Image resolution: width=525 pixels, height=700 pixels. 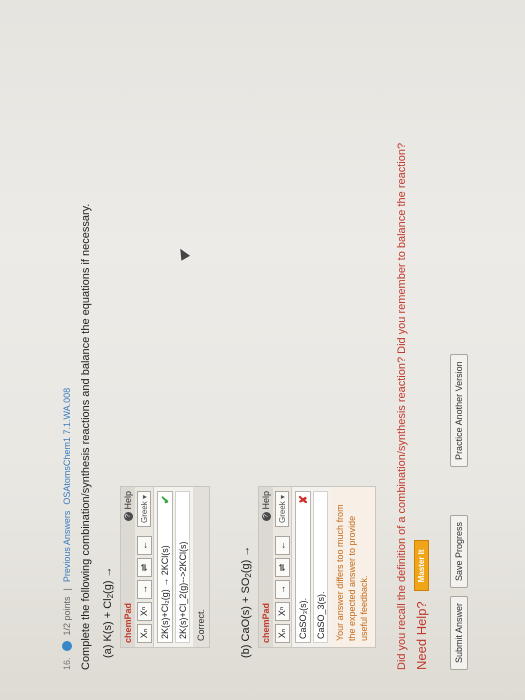 What do you see at coordinates (165, 592) in the screenshot?
I see `chempad-a-input-value: 2K(s)+Cl₂(g) → 2KCl(s)` at bounding box center [165, 592].